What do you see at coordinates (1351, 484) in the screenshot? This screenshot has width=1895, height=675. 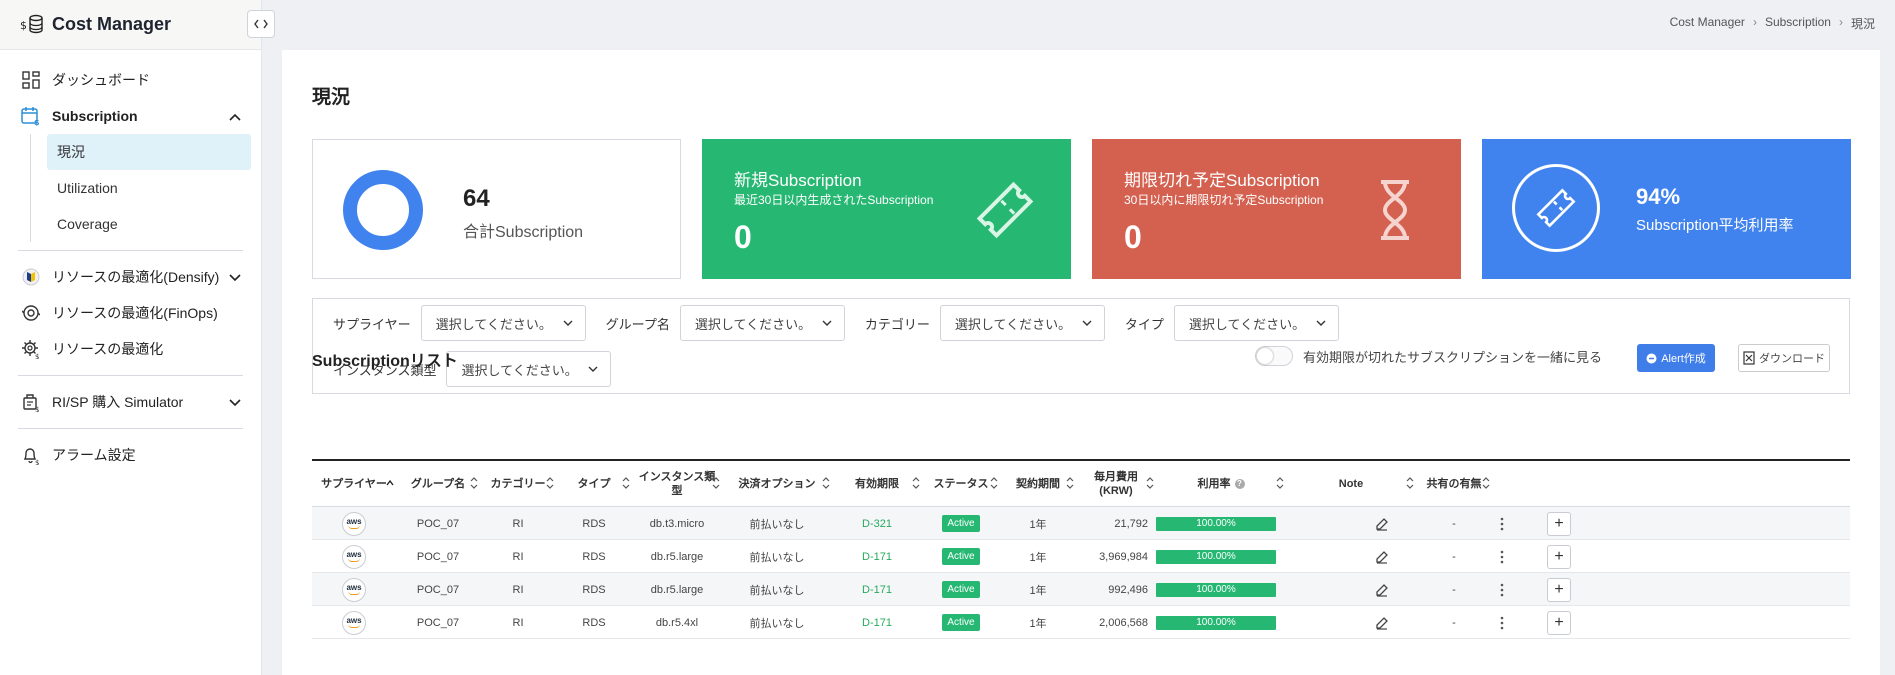 I see `column-header-note: Note` at bounding box center [1351, 484].